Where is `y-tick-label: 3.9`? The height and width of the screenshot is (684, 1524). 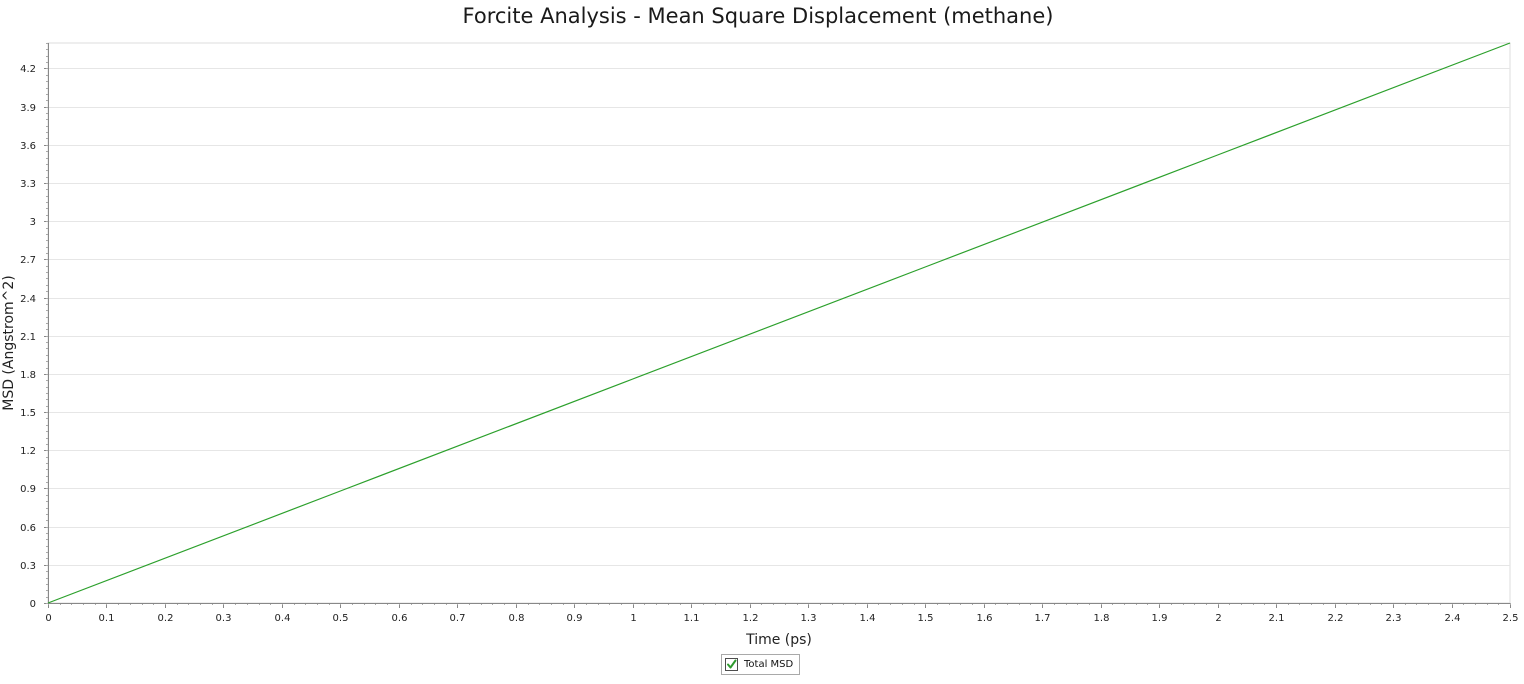 y-tick-label: 3.9 is located at coordinates (28, 108).